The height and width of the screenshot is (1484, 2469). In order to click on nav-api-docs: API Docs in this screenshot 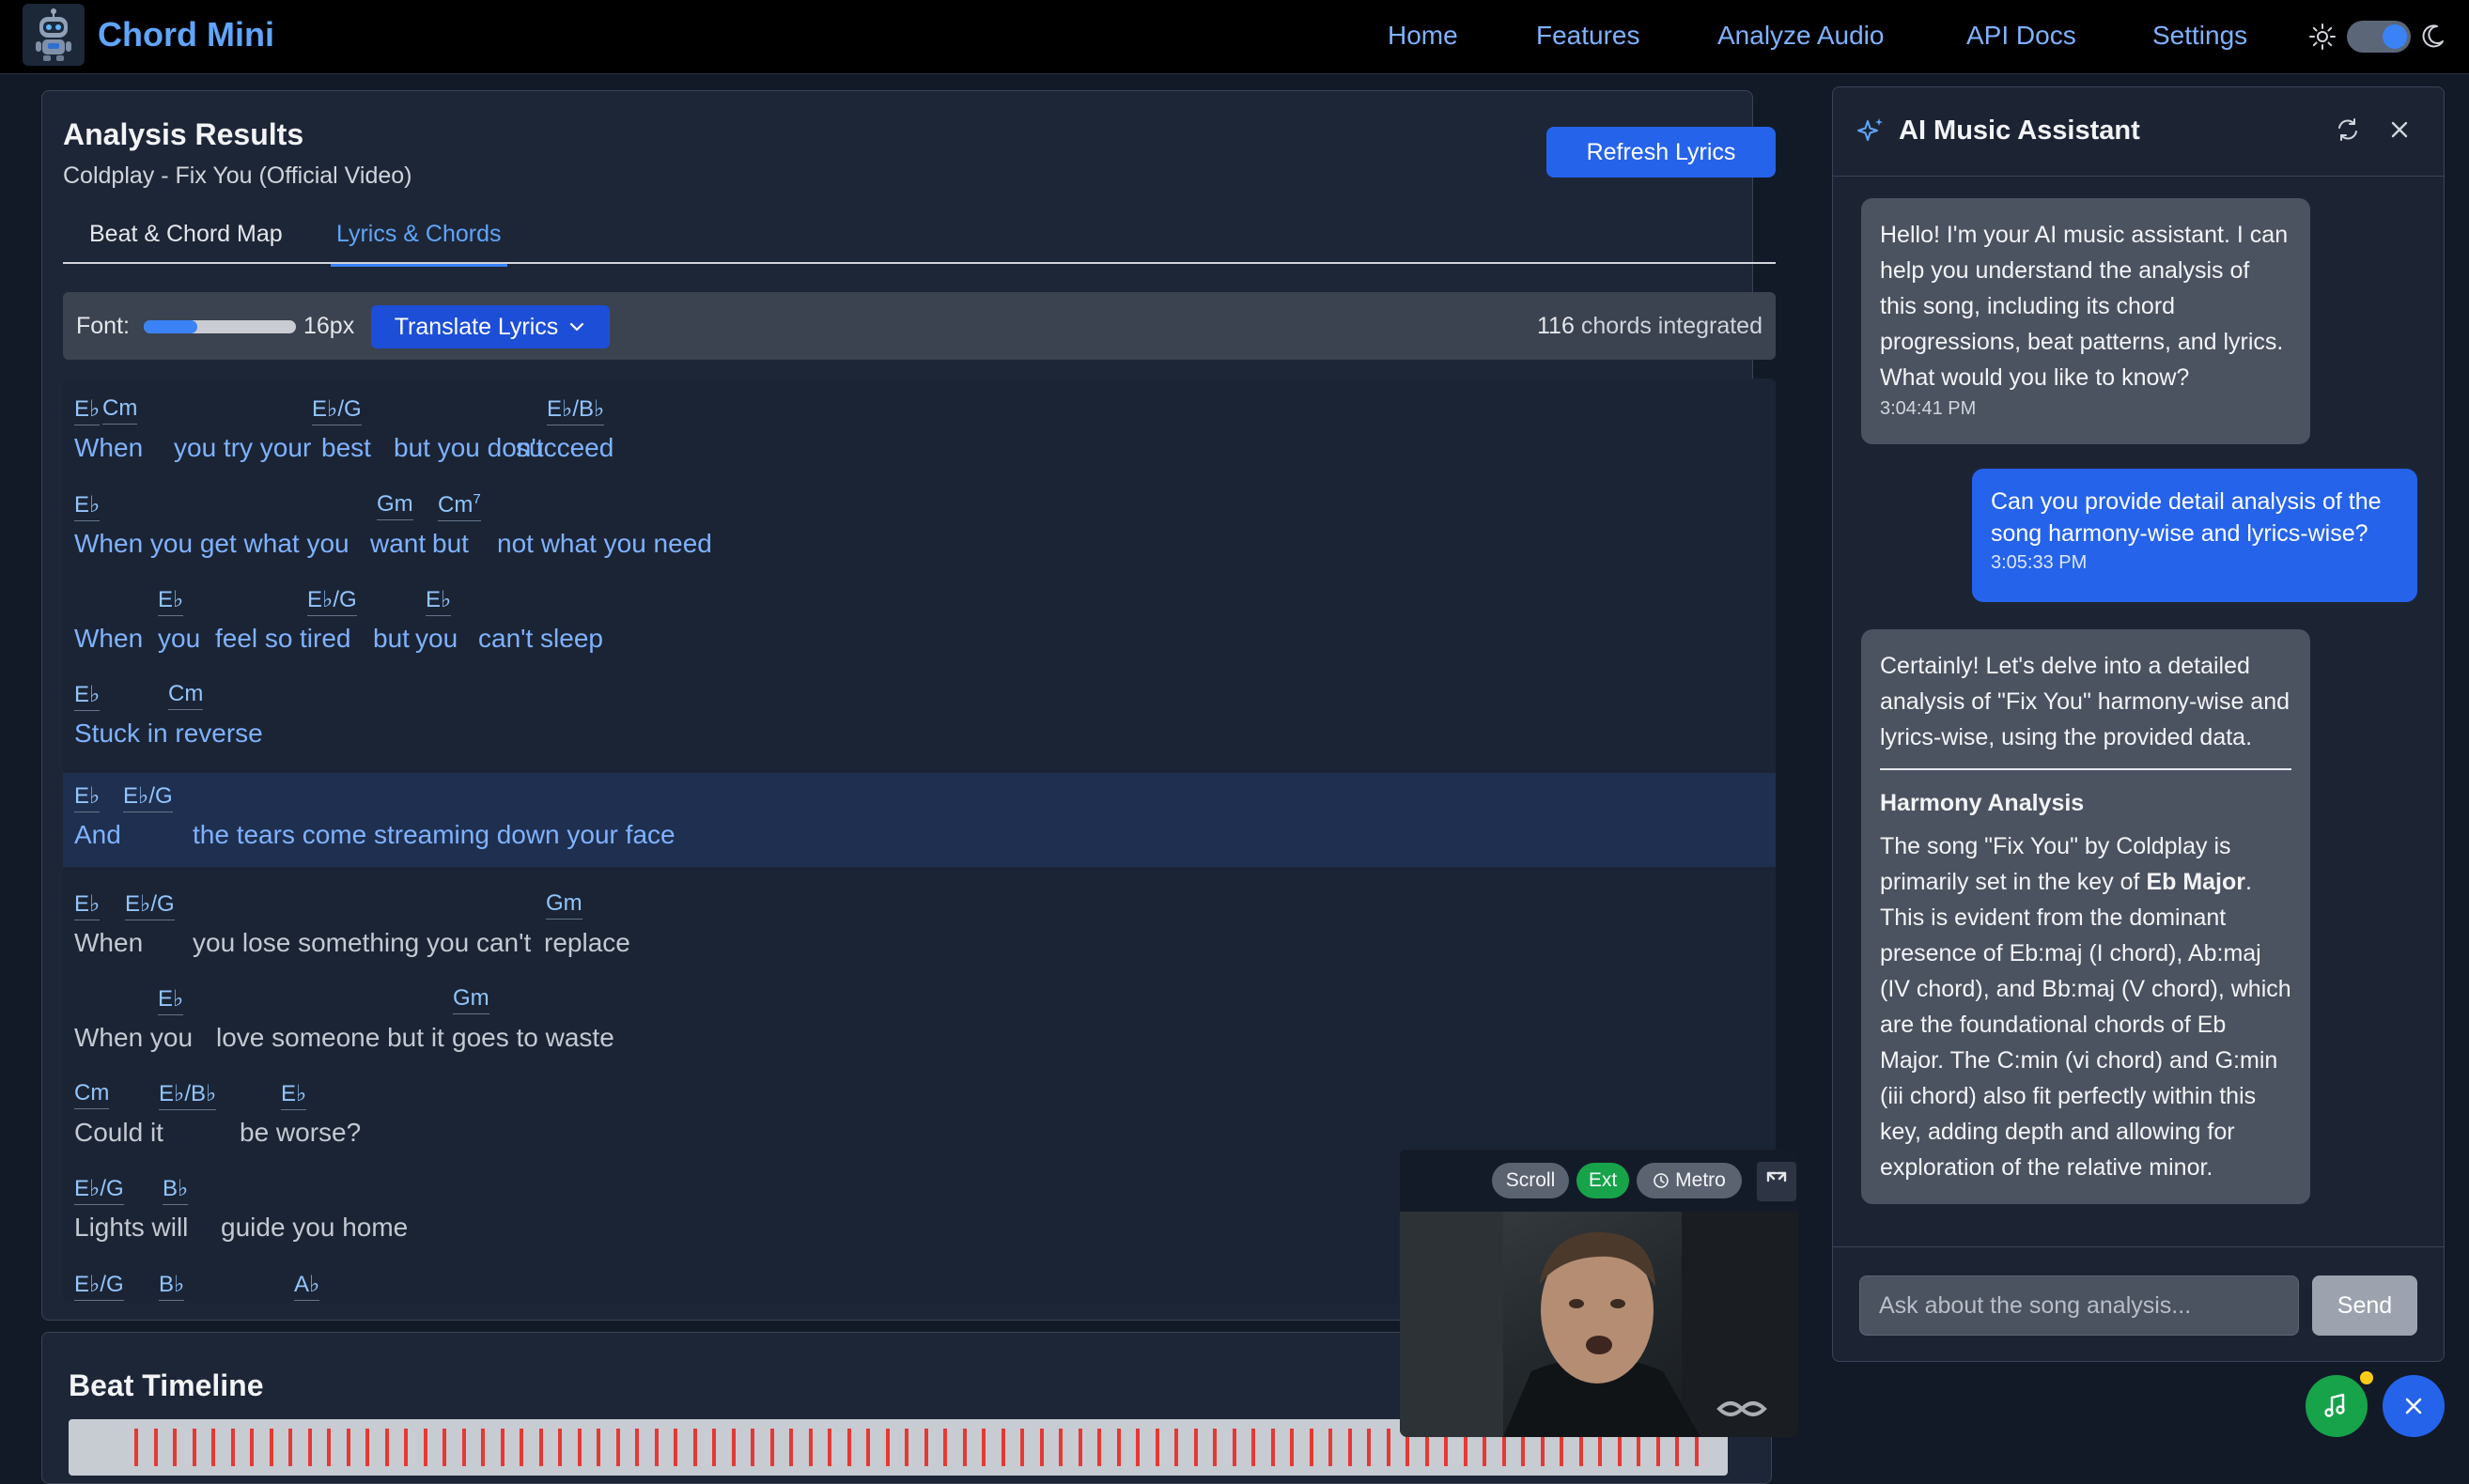, I will do `click(2021, 36)`.